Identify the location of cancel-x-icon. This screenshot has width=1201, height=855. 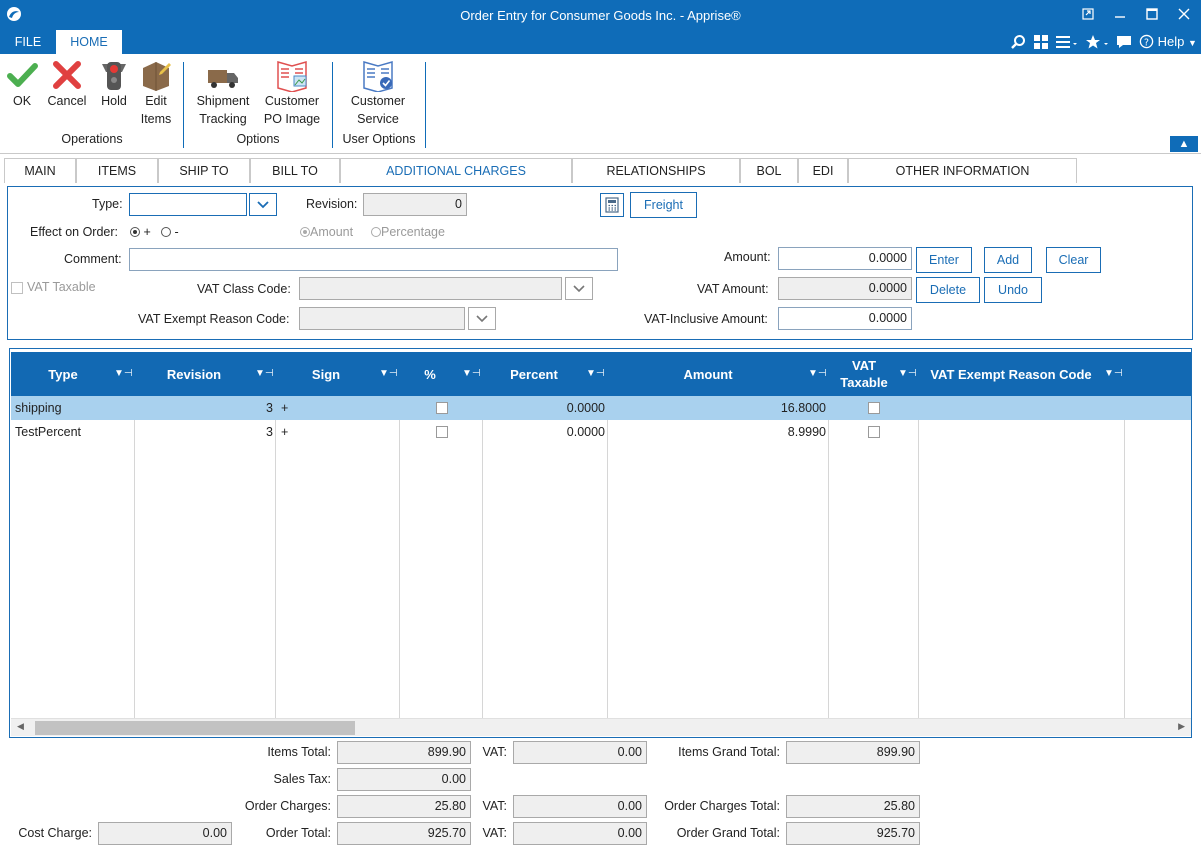
(67, 75).